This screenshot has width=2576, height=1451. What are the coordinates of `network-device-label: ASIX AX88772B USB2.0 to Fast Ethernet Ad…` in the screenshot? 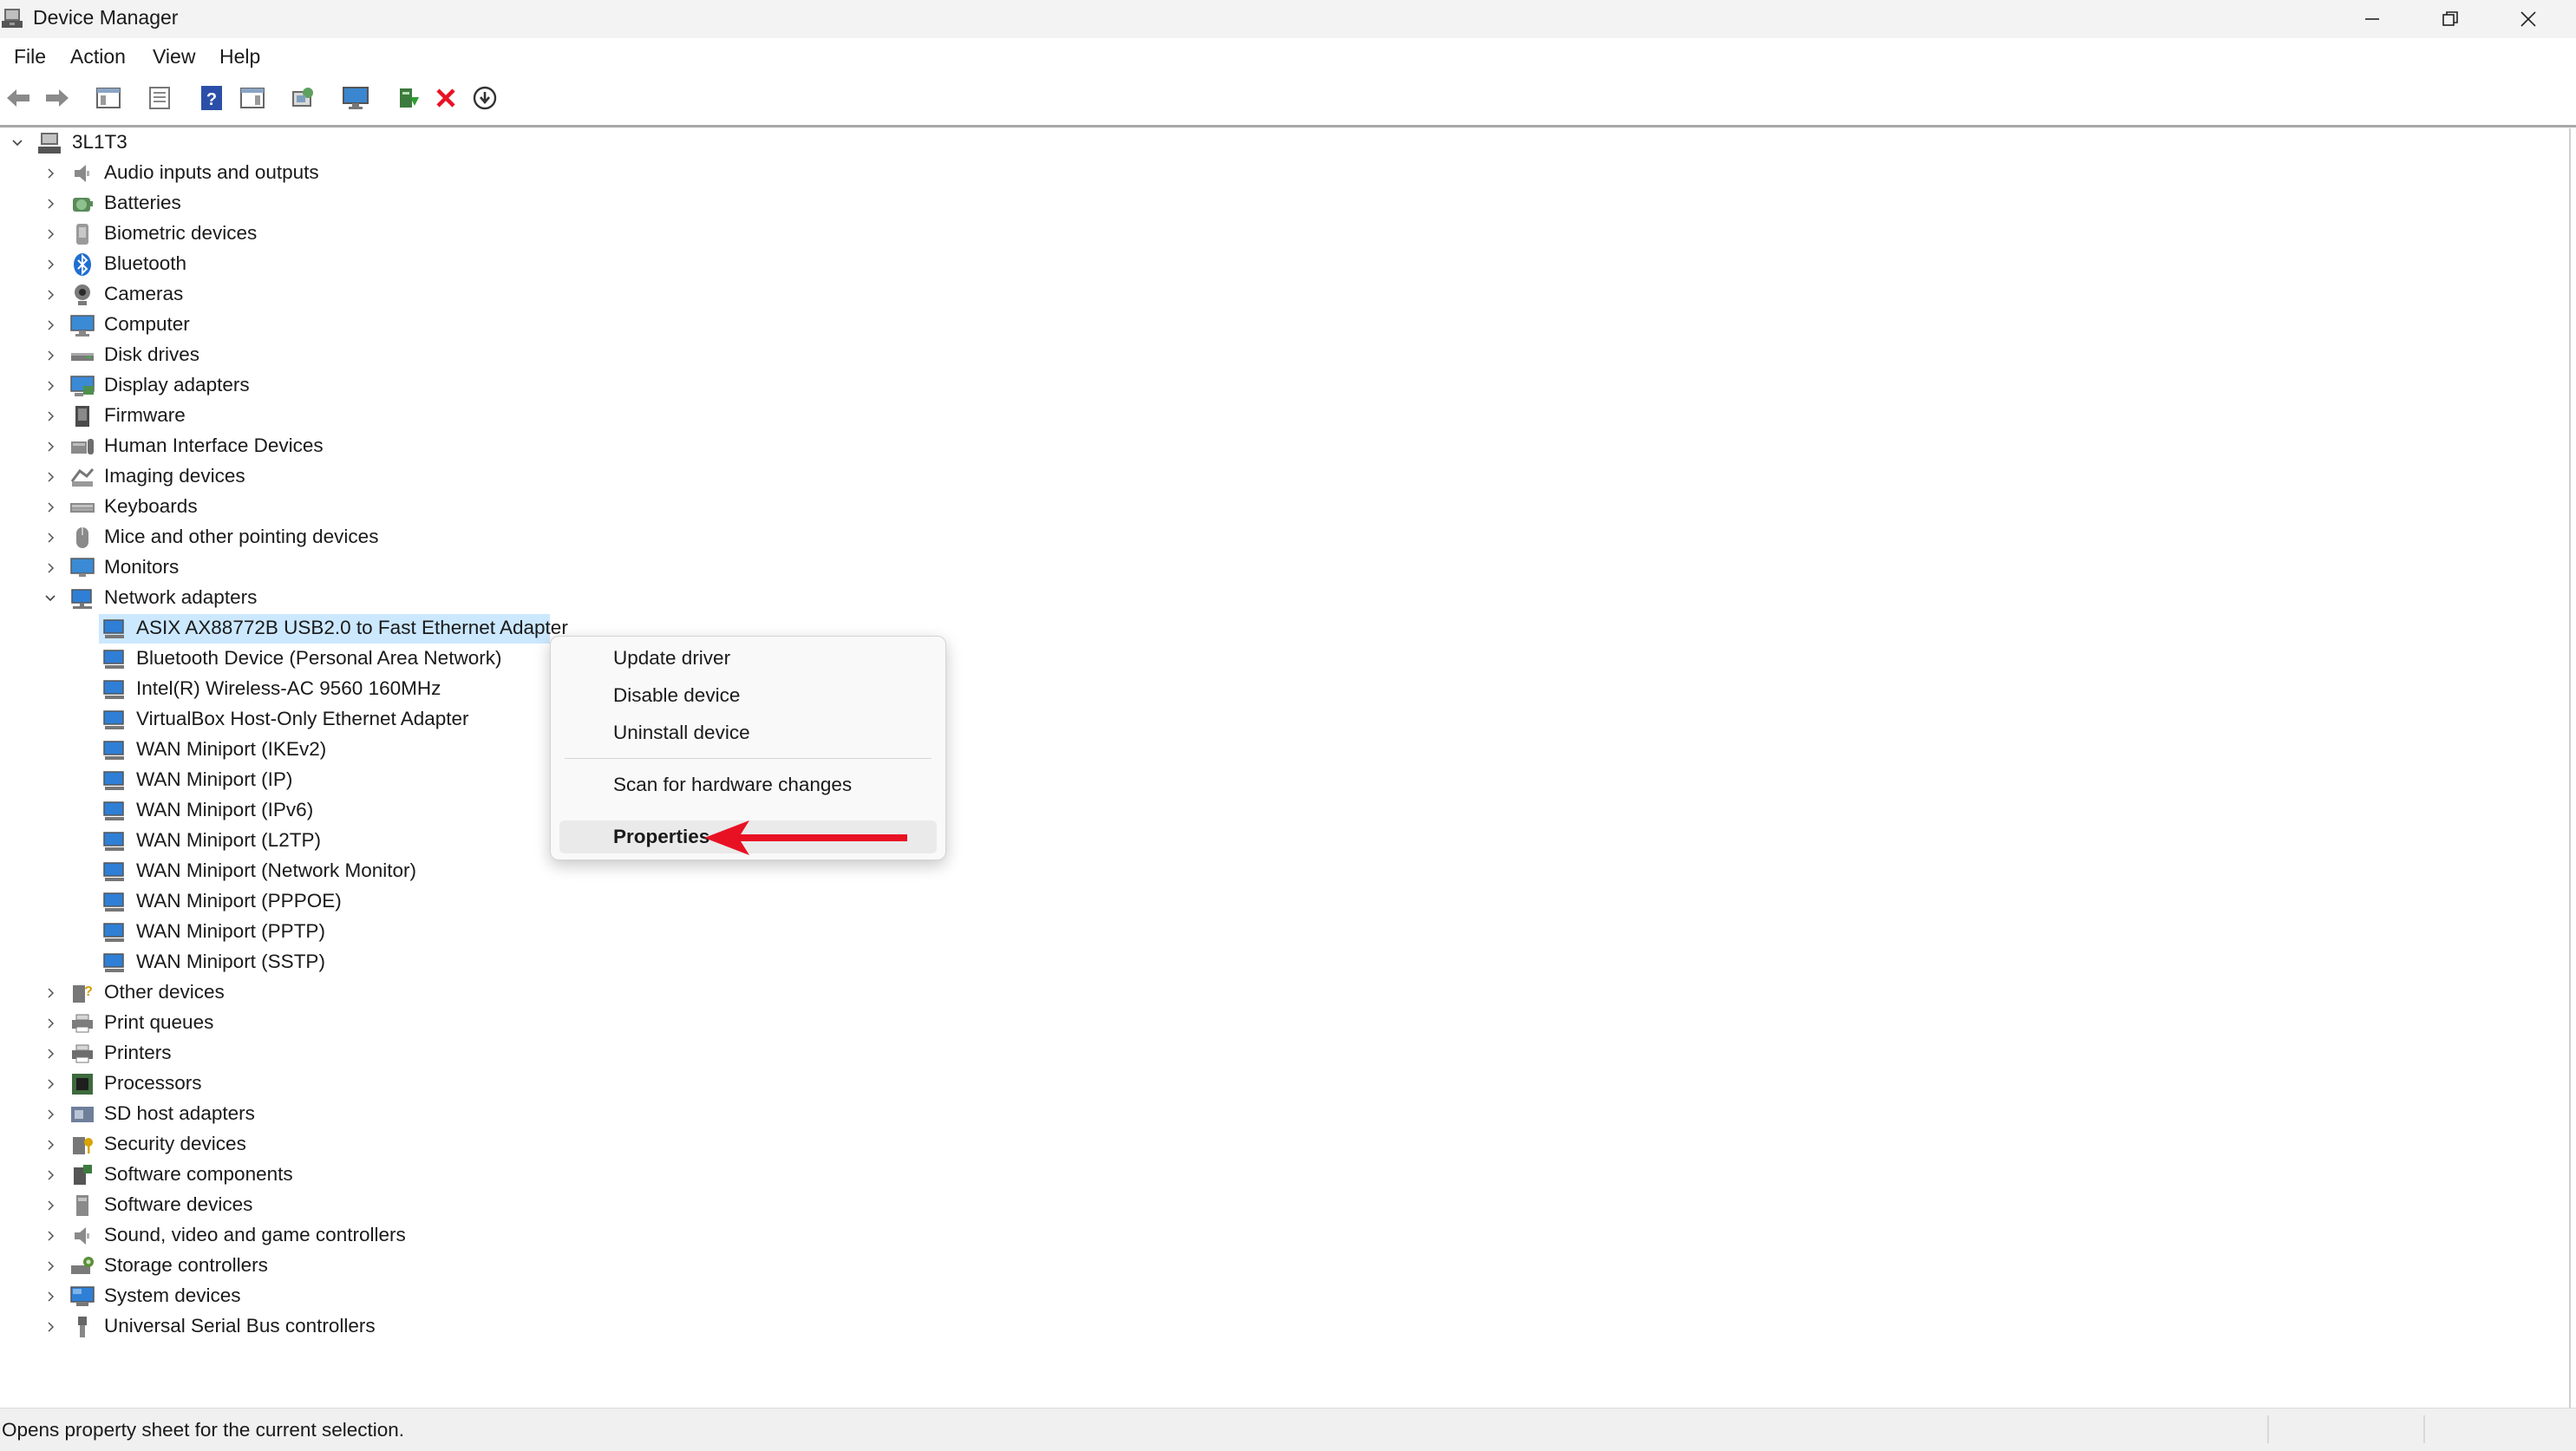 It's located at (352, 627).